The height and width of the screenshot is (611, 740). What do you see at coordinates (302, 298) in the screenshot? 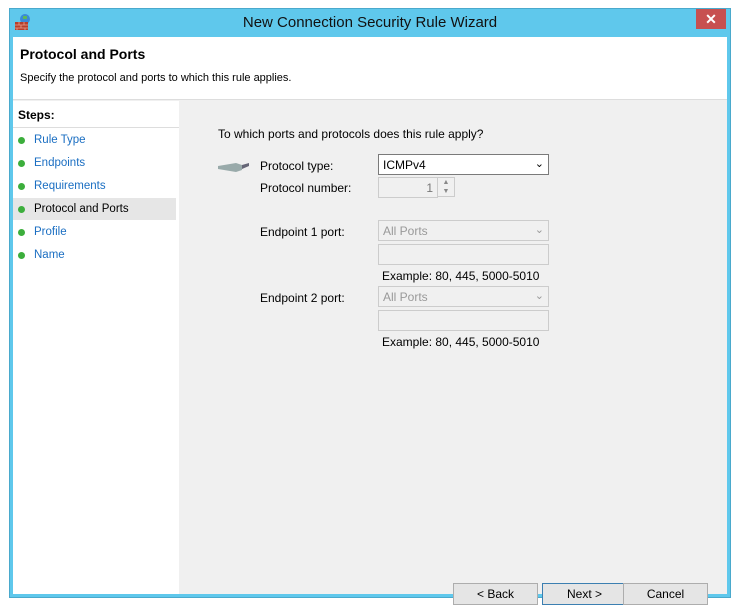
I see `endpoint2-port-label: Endpoint 2 port:` at bounding box center [302, 298].